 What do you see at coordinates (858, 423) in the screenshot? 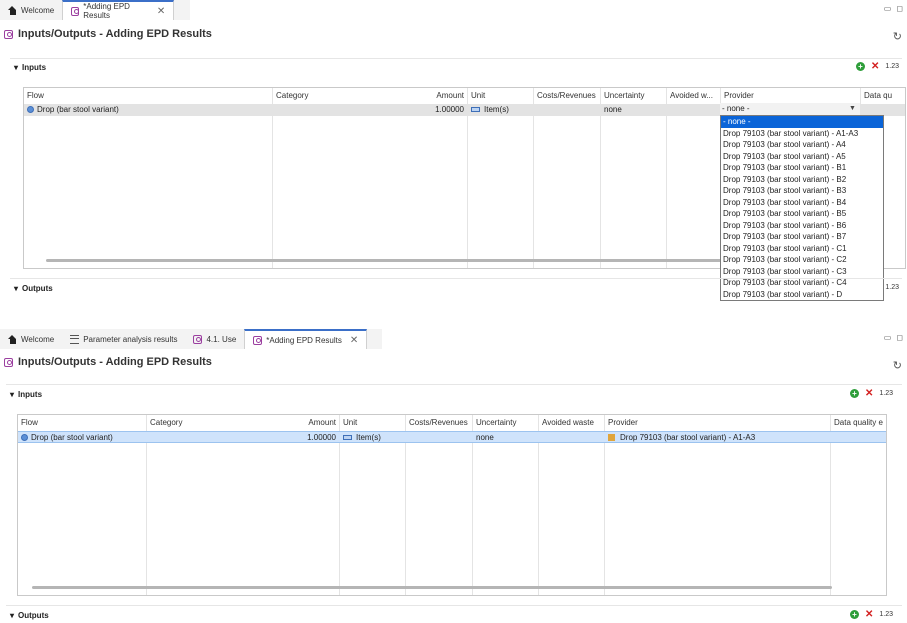
I see `column-header-data-quality: Data quality e` at bounding box center [858, 423].